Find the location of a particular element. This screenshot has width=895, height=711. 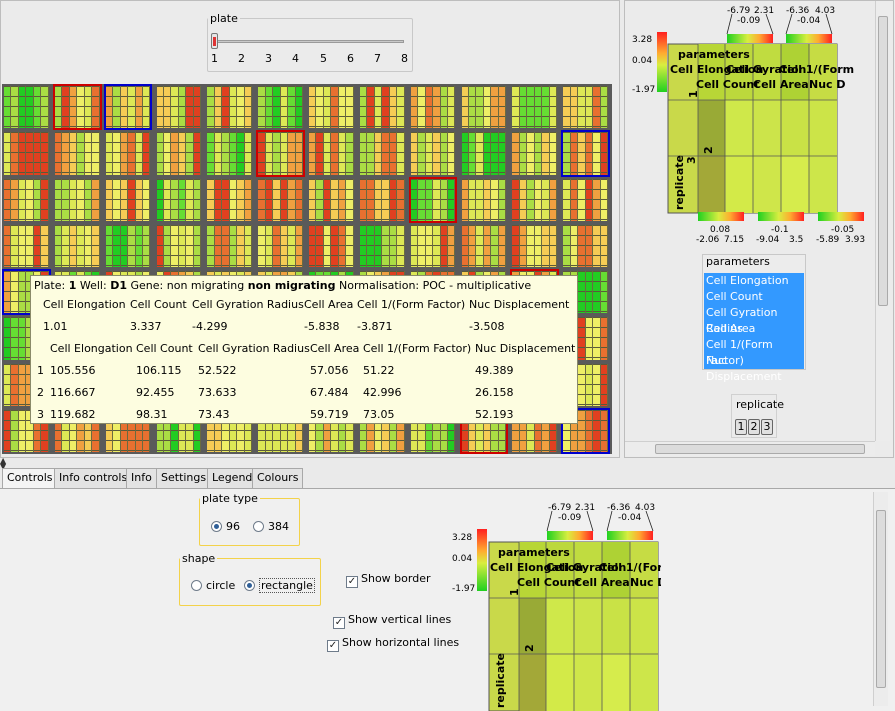

replicate-button: 1 is located at coordinates (741, 427).